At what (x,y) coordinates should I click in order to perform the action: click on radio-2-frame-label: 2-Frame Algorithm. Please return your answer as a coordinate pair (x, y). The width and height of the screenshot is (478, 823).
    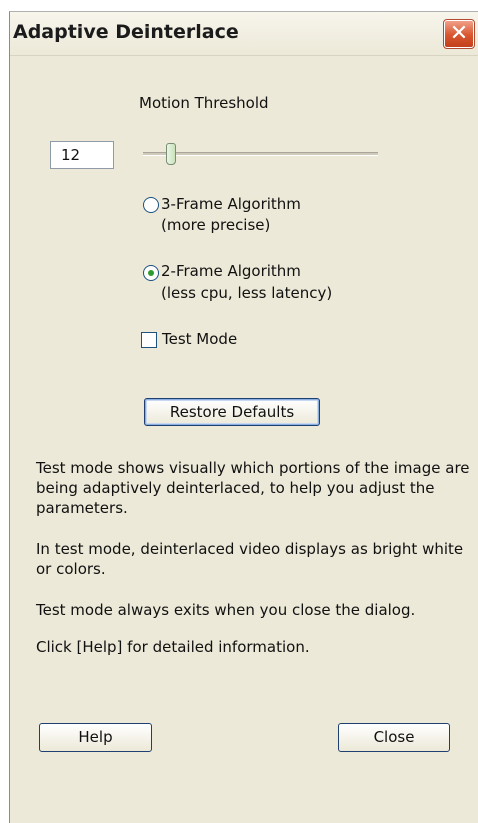
    Looking at the image, I should click on (231, 271).